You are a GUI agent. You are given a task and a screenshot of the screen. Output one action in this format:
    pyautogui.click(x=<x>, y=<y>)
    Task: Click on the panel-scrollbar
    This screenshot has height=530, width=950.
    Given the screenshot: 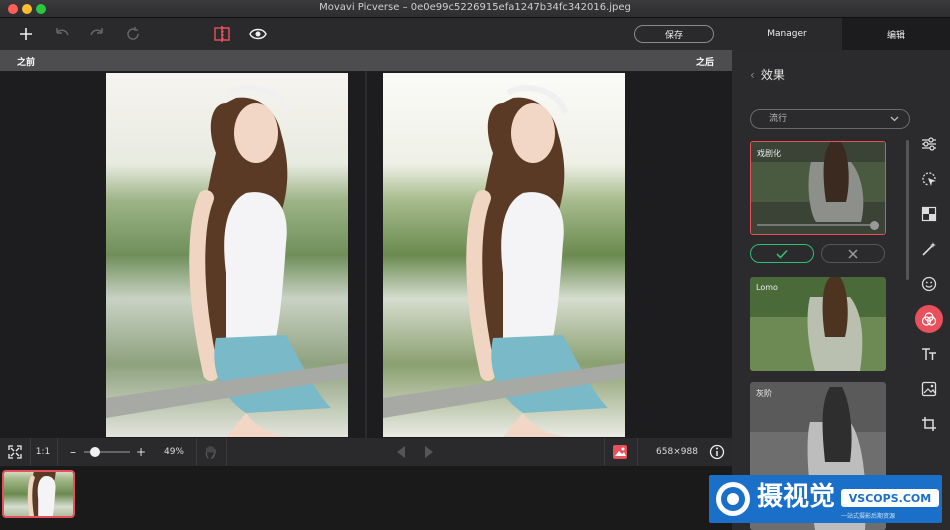 What is the action you would take?
    pyautogui.click(x=907, y=210)
    